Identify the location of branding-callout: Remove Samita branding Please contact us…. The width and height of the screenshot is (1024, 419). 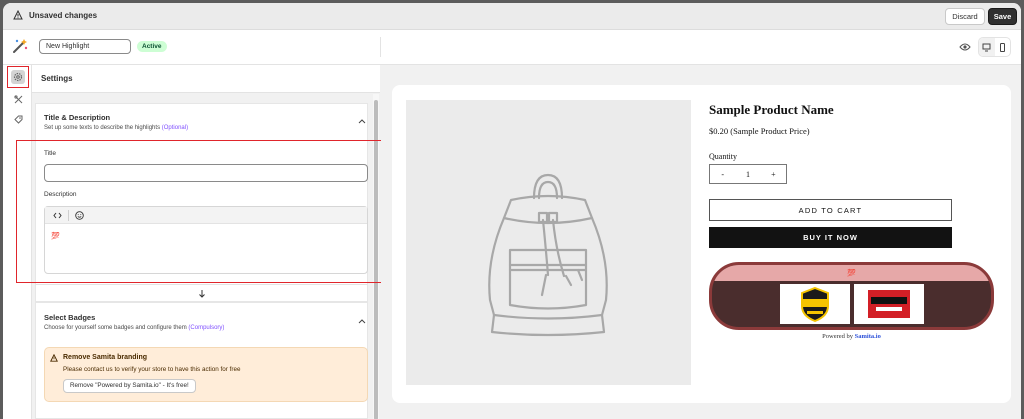
(206, 374).